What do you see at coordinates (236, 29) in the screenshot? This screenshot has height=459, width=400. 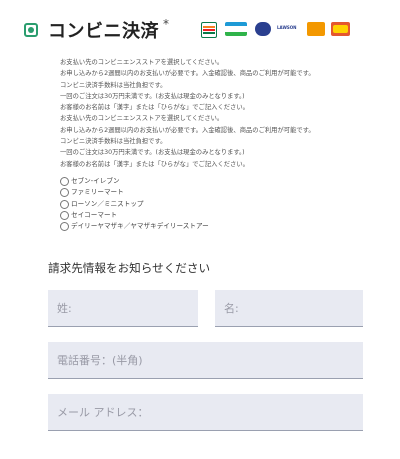 I see `familymart-logo-icon` at bounding box center [236, 29].